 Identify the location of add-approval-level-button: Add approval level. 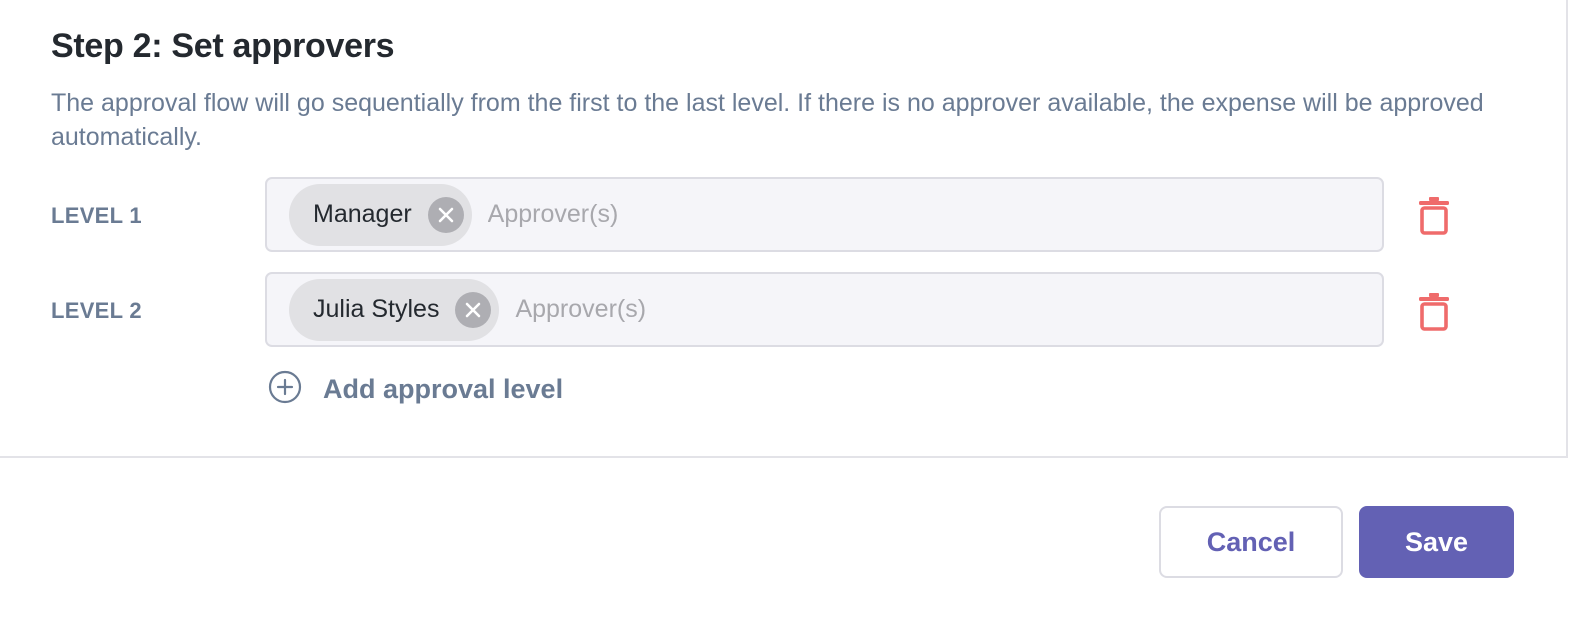
(415, 389).